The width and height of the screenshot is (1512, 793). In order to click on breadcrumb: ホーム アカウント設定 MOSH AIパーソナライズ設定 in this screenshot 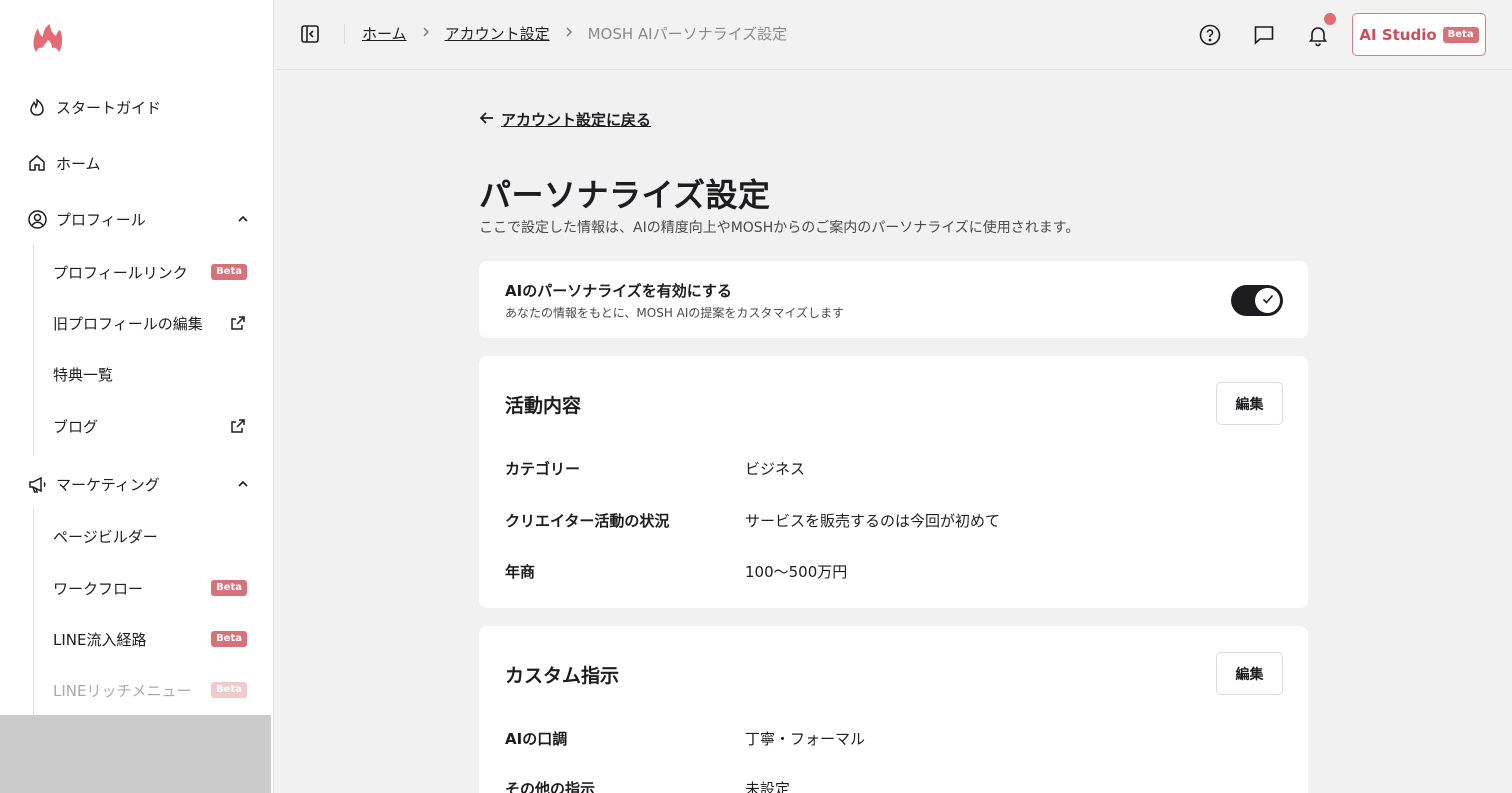, I will do `click(574, 33)`.